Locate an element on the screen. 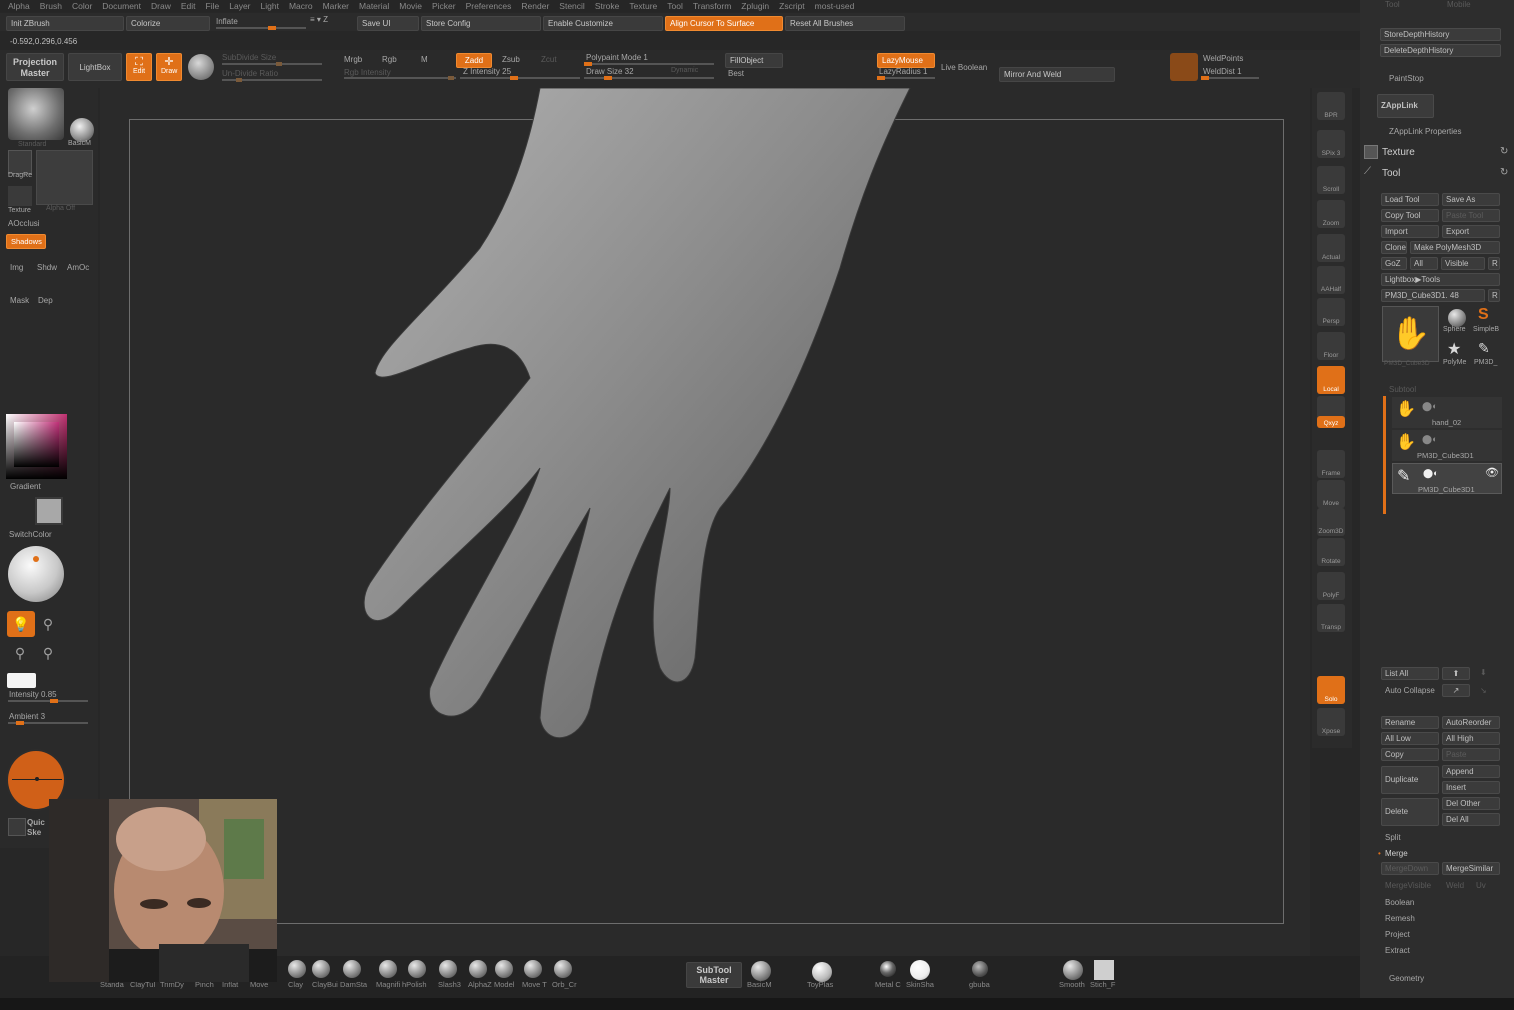 This screenshot has width=1514, height=1010. subtool-toggle-icon: ⬤◐ is located at coordinates (1430, 439).